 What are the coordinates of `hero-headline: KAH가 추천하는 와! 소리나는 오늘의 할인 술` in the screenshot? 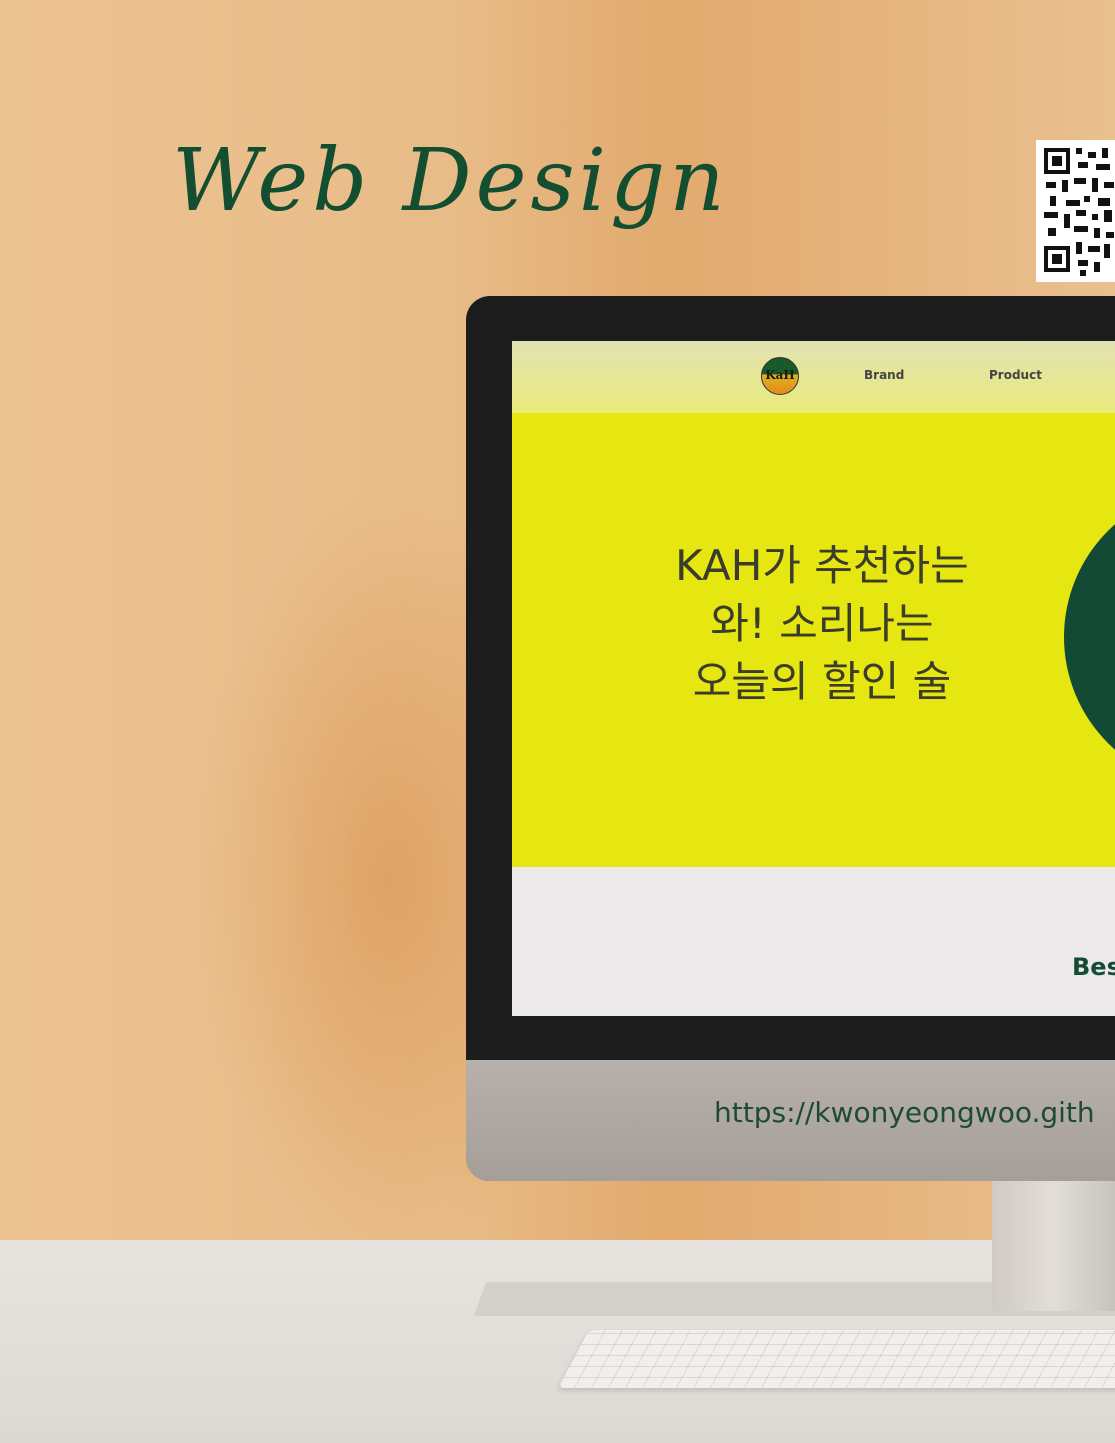 It's located at (822, 624).